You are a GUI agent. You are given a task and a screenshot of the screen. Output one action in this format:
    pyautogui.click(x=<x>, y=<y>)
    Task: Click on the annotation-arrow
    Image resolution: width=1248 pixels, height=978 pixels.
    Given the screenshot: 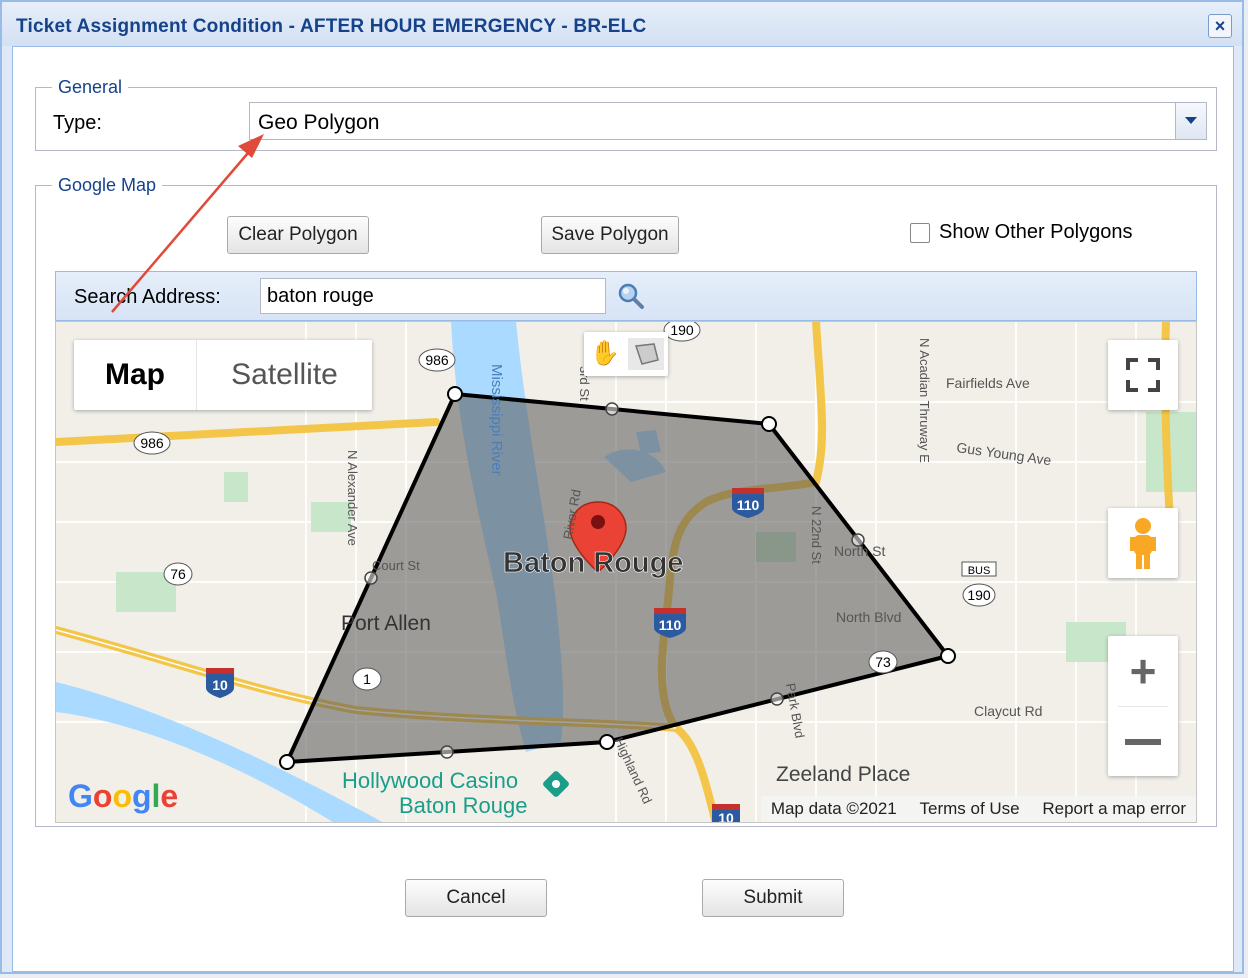 What is the action you would take?
    pyautogui.click(x=187, y=223)
    